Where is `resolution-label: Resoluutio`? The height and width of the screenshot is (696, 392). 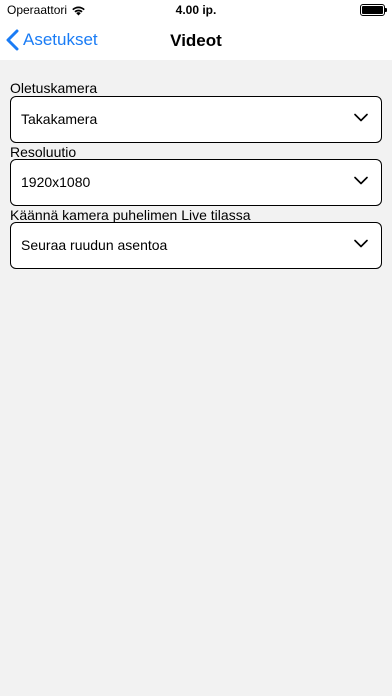
resolution-label: Resoluutio is located at coordinates (43, 152).